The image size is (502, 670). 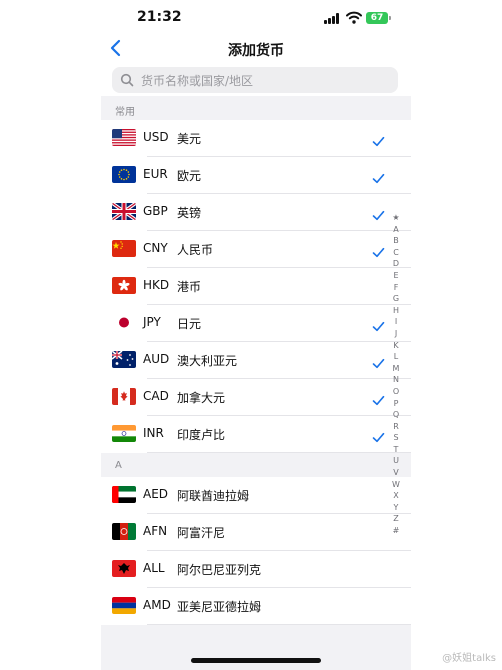 I want to click on currency-name: 英镑, so click(x=189, y=213).